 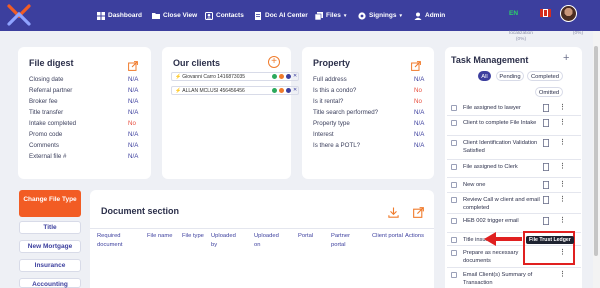 I want to click on client-row: ⚡ ALLAN MCLUSI 456456456 ✕, so click(x=235, y=90).